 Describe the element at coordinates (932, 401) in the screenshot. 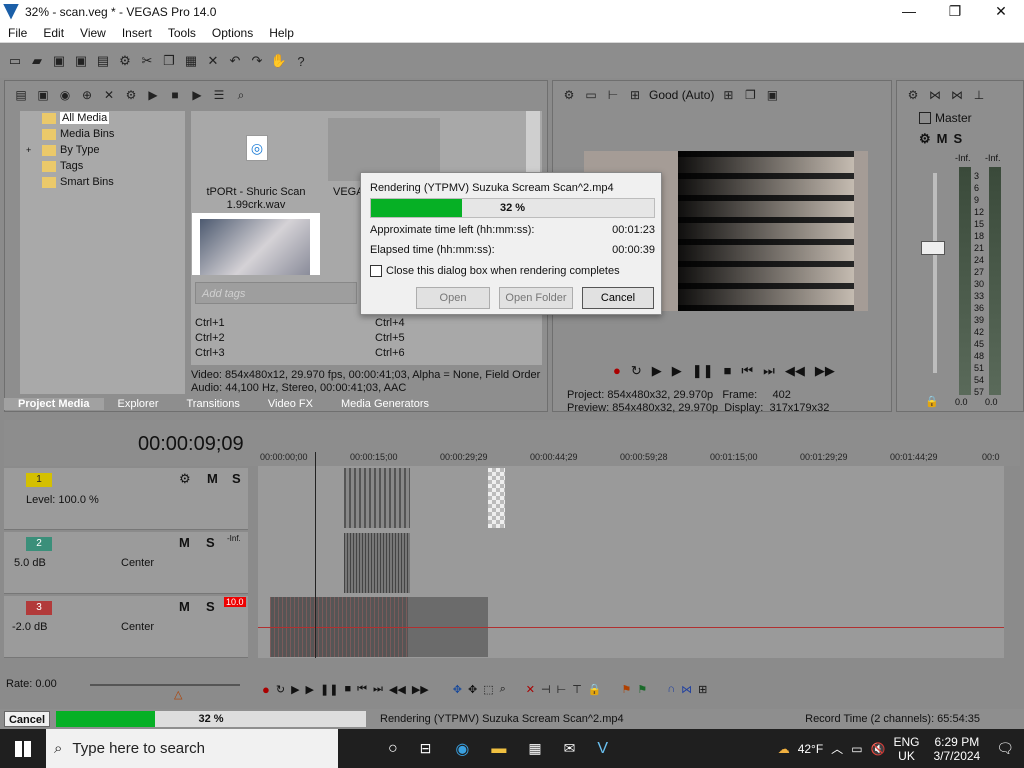

I see `master-lock-icon: 🔒` at that location.